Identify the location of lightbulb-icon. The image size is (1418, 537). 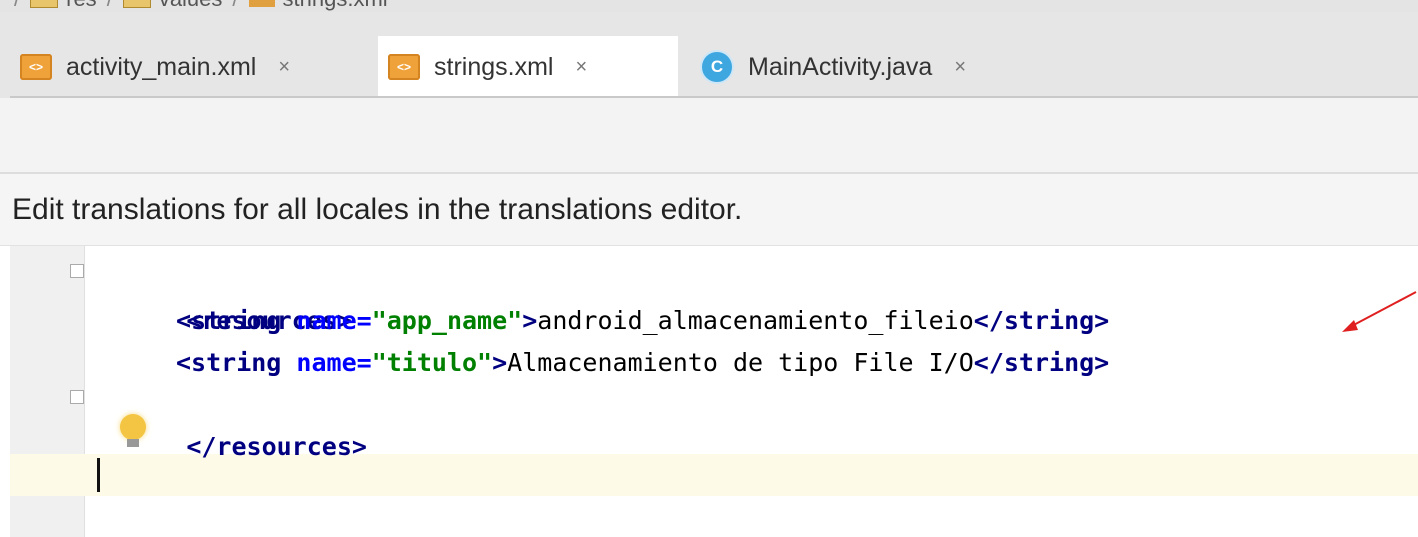
(133, 427).